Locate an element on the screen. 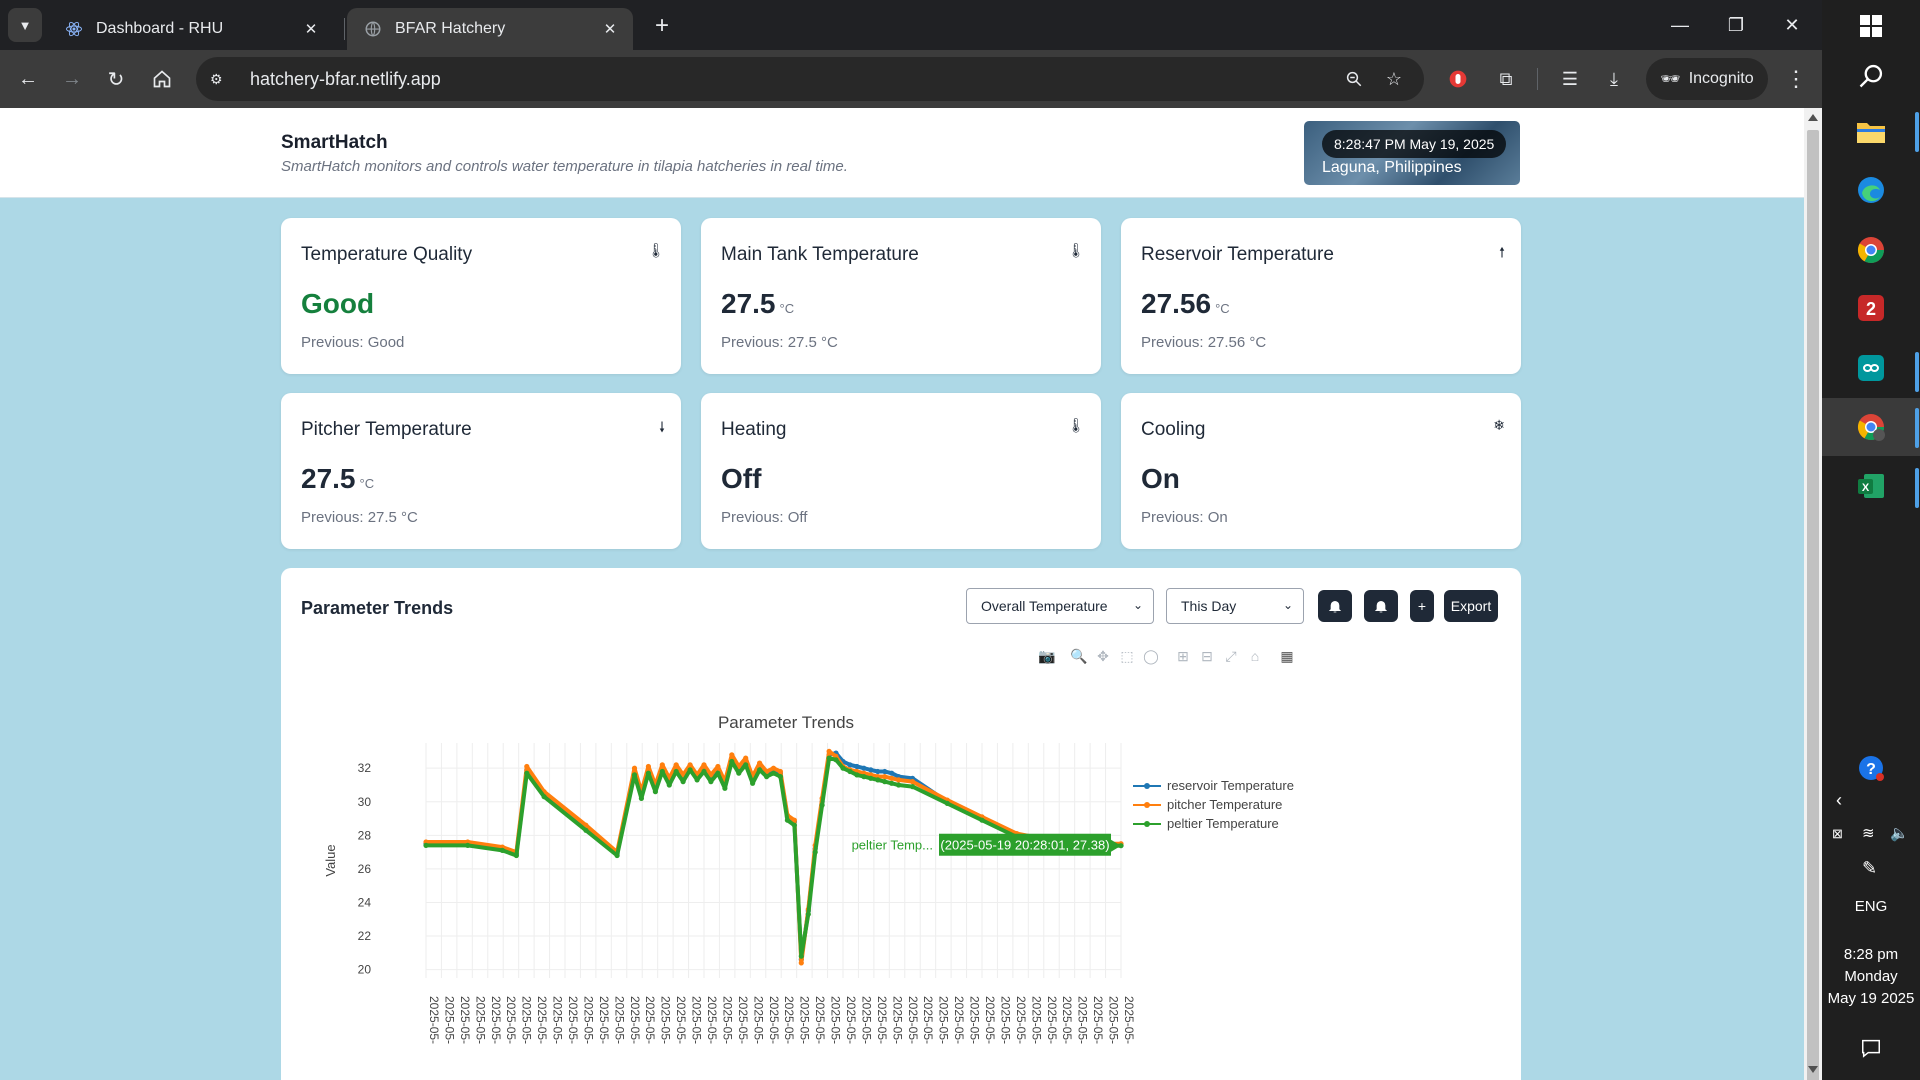 This screenshot has height=1080, width=1920. volume-icon: 🔈 is located at coordinates (1899, 833).